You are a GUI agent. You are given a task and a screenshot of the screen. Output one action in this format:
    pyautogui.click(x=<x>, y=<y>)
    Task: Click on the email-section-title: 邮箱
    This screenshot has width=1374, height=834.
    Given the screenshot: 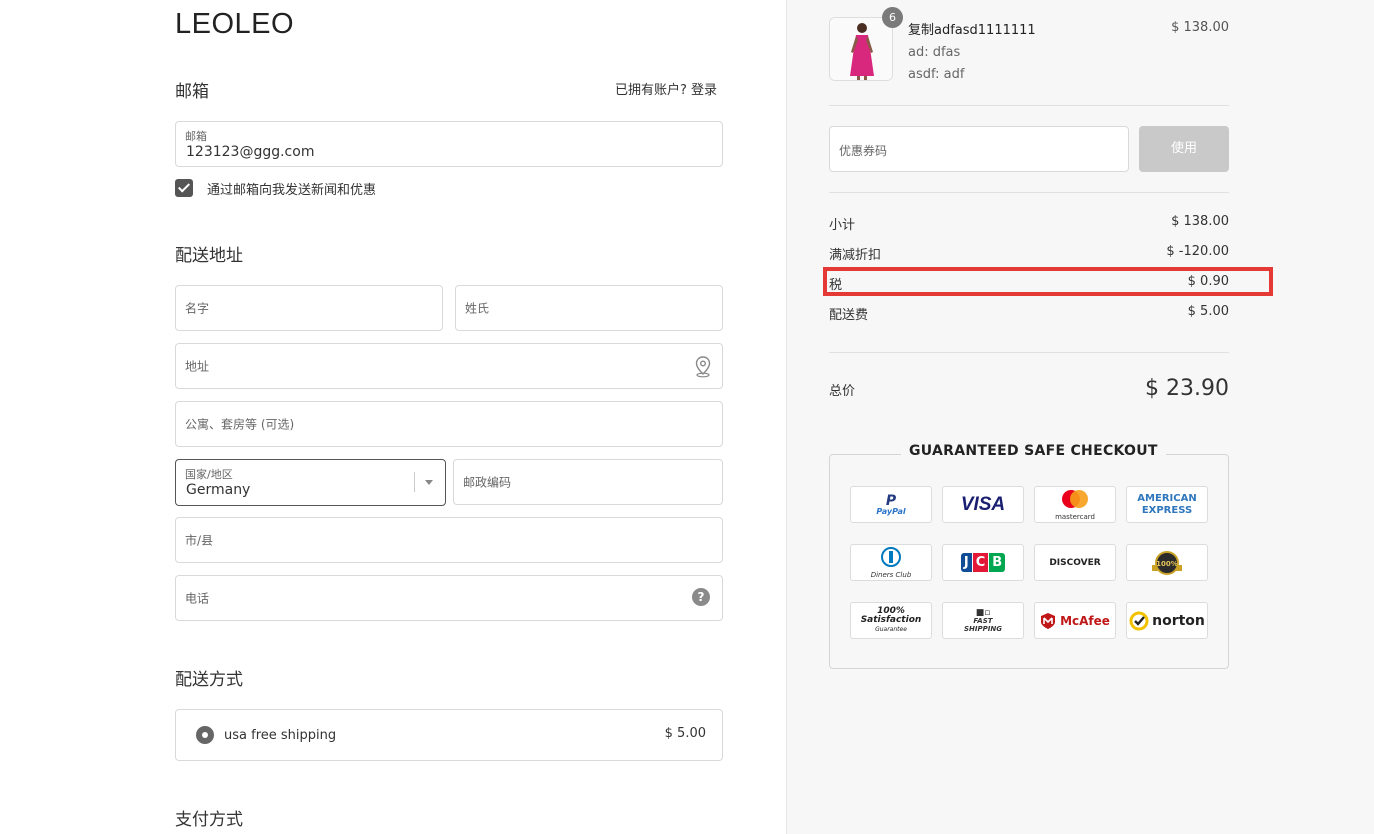 What is the action you would take?
    pyautogui.click(x=192, y=92)
    